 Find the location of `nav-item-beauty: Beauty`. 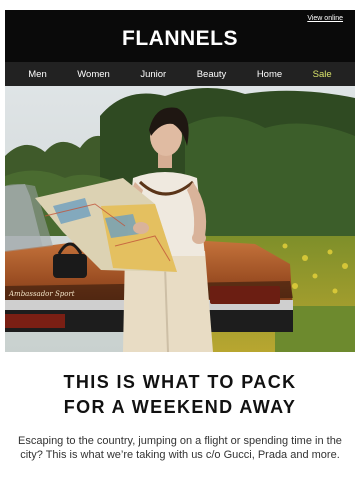

nav-item-beauty: Beauty is located at coordinates (212, 74).